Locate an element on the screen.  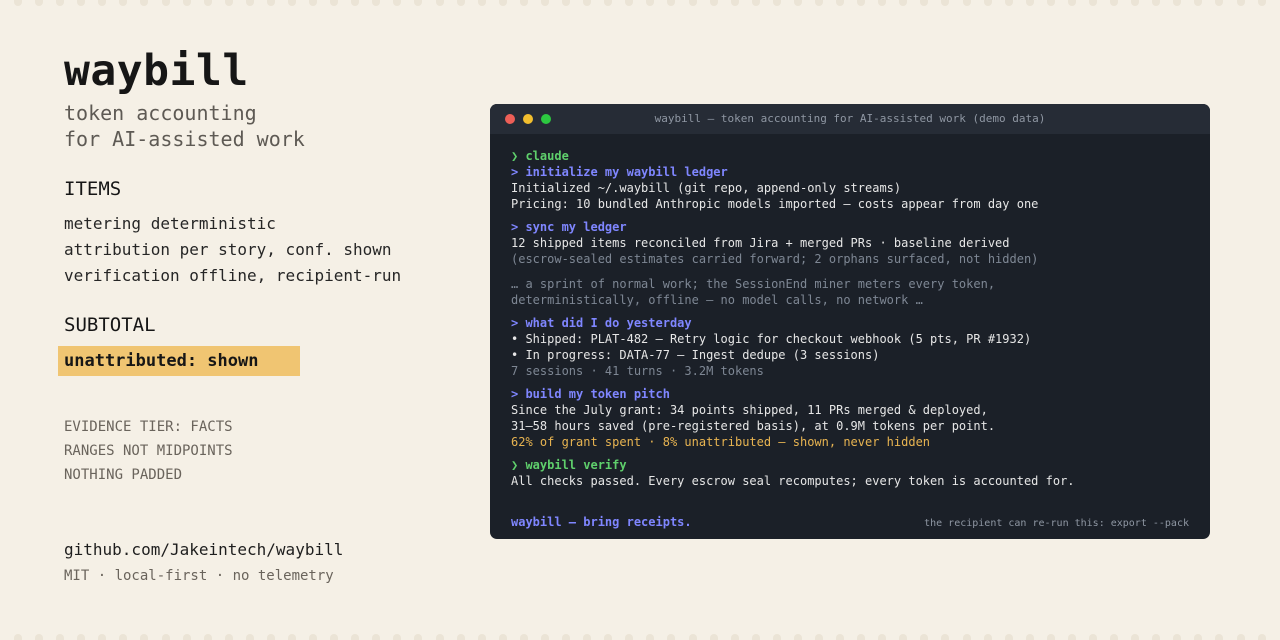
brand-title: waybill is located at coordinates (156, 71).